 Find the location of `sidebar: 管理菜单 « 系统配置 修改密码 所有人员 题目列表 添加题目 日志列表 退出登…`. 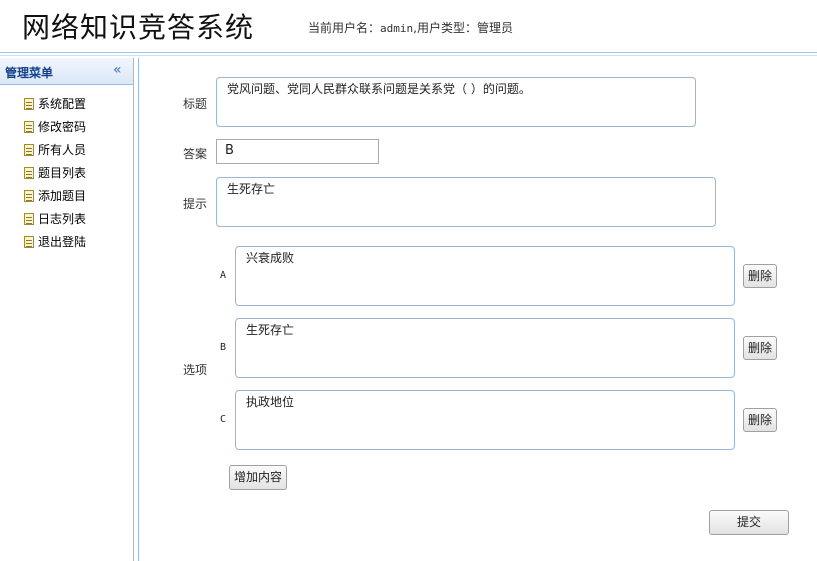

sidebar: 管理菜单 « 系统配置 修改密码 所有人员 题目列表 添加题目 日志列表 退出登… is located at coordinates (67, 309).